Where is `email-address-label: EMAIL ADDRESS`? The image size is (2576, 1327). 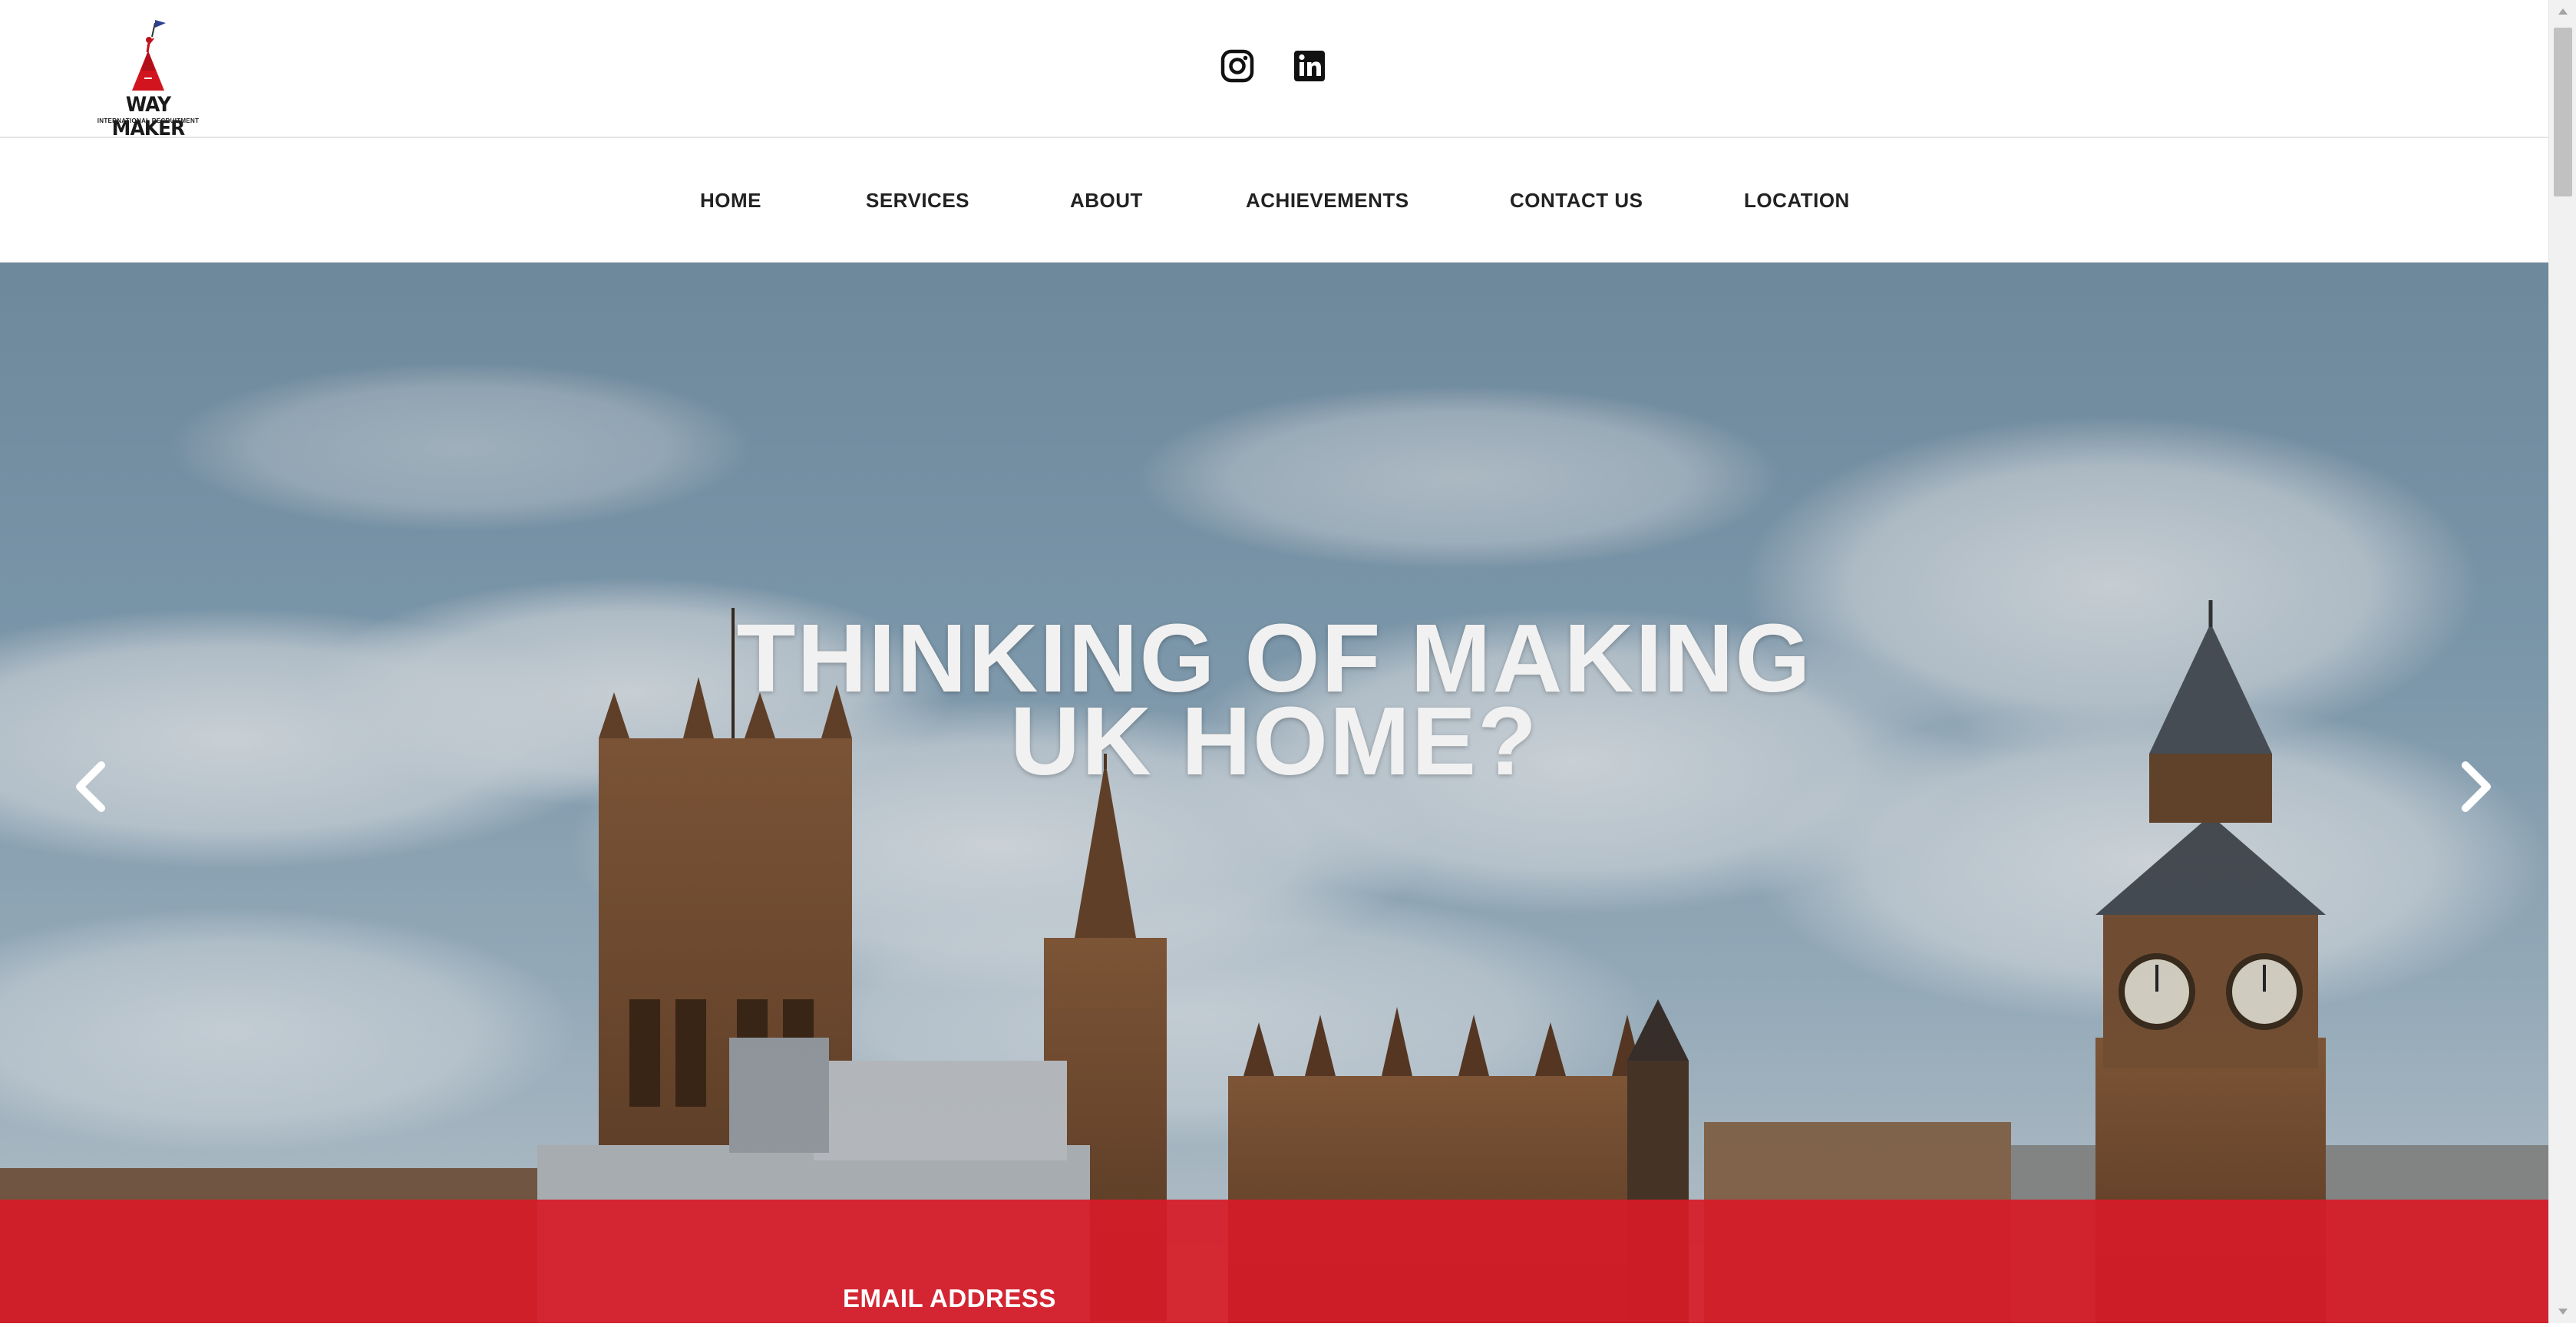
email-address-label: EMAIL ADDRESS is located at coordinates (949, 1298).